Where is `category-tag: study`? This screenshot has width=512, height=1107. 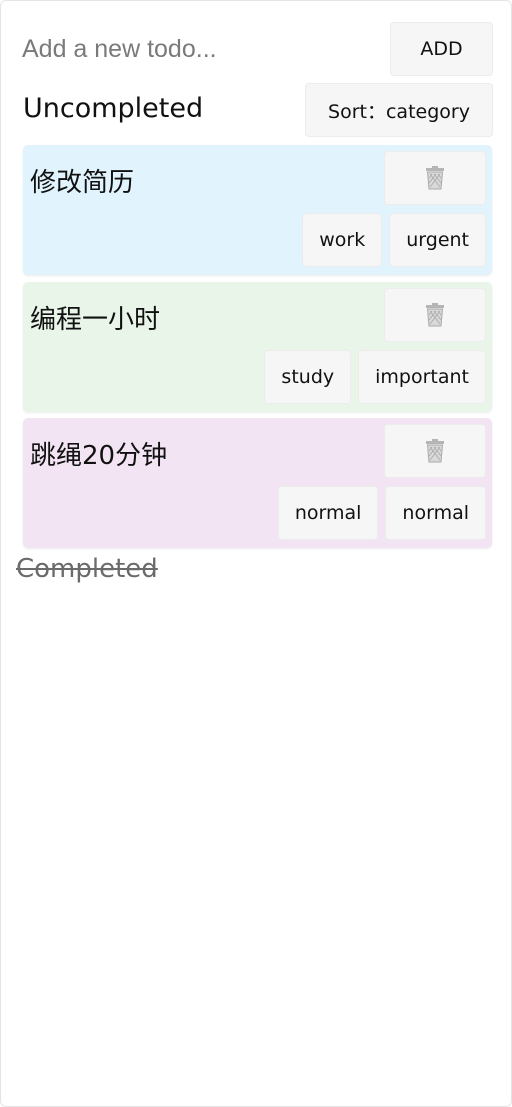
category-tag: study is located at coordinates (308, 377).